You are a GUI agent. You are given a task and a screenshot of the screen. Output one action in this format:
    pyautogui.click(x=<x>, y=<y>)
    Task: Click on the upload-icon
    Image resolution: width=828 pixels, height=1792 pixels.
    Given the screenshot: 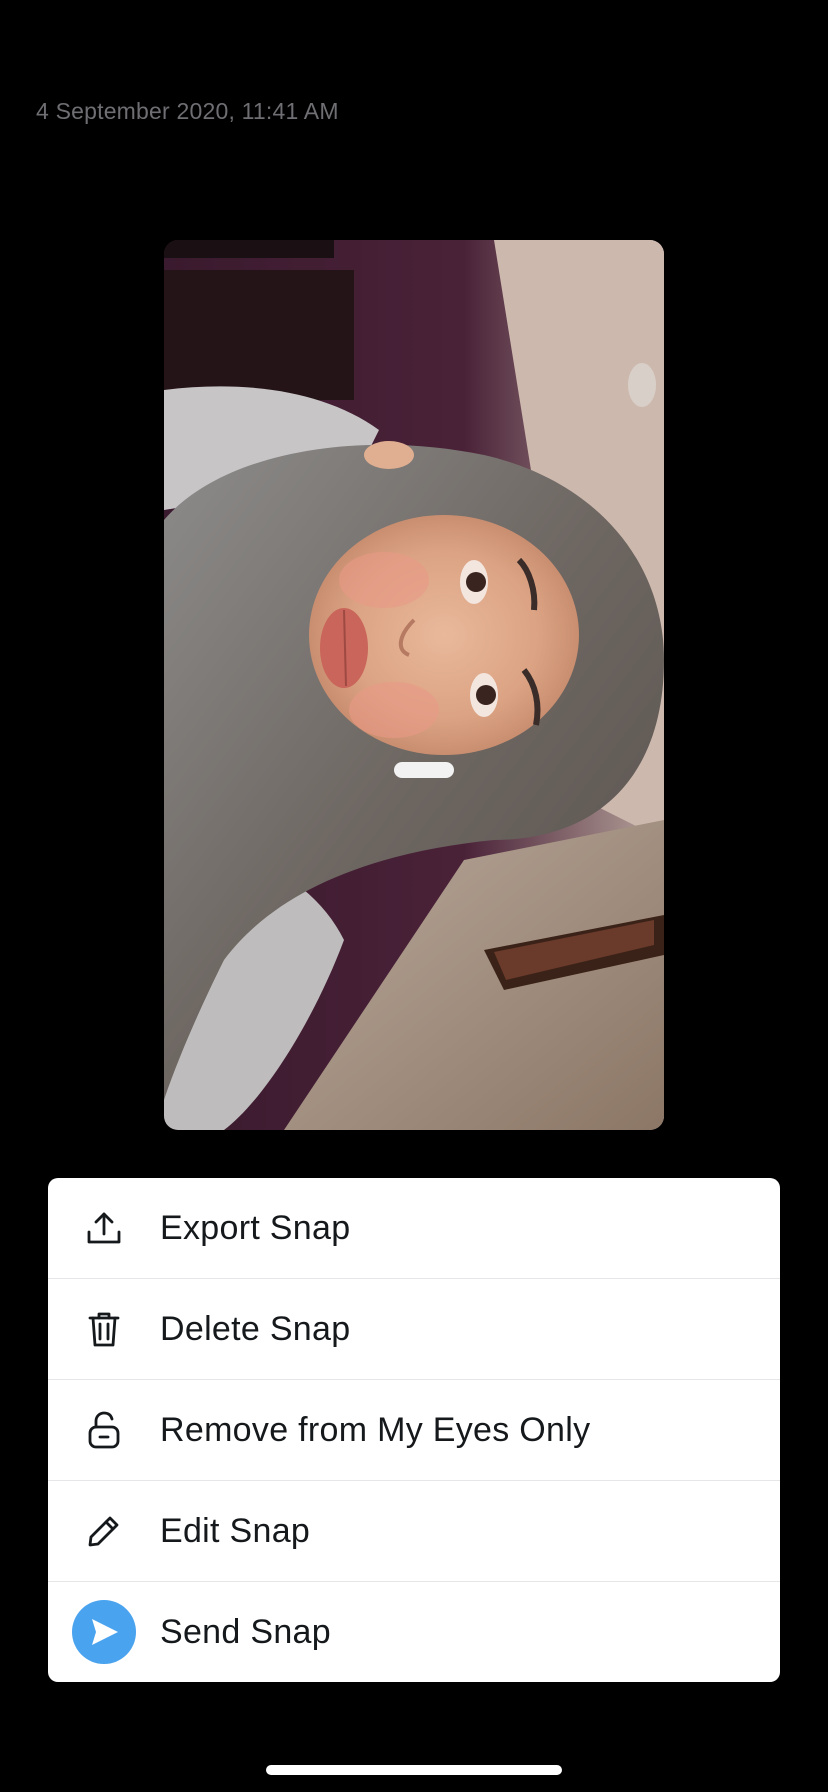 What is the action you would take?
    pyautogui.click(x=104, y=1228)
    